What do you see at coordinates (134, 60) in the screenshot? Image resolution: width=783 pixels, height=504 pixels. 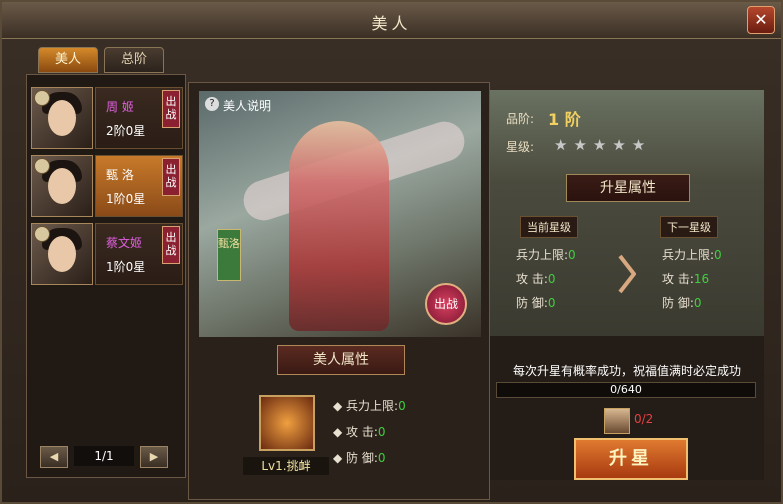 I see `tab-total-rank: 总阶` at bounding box center [134, 60].